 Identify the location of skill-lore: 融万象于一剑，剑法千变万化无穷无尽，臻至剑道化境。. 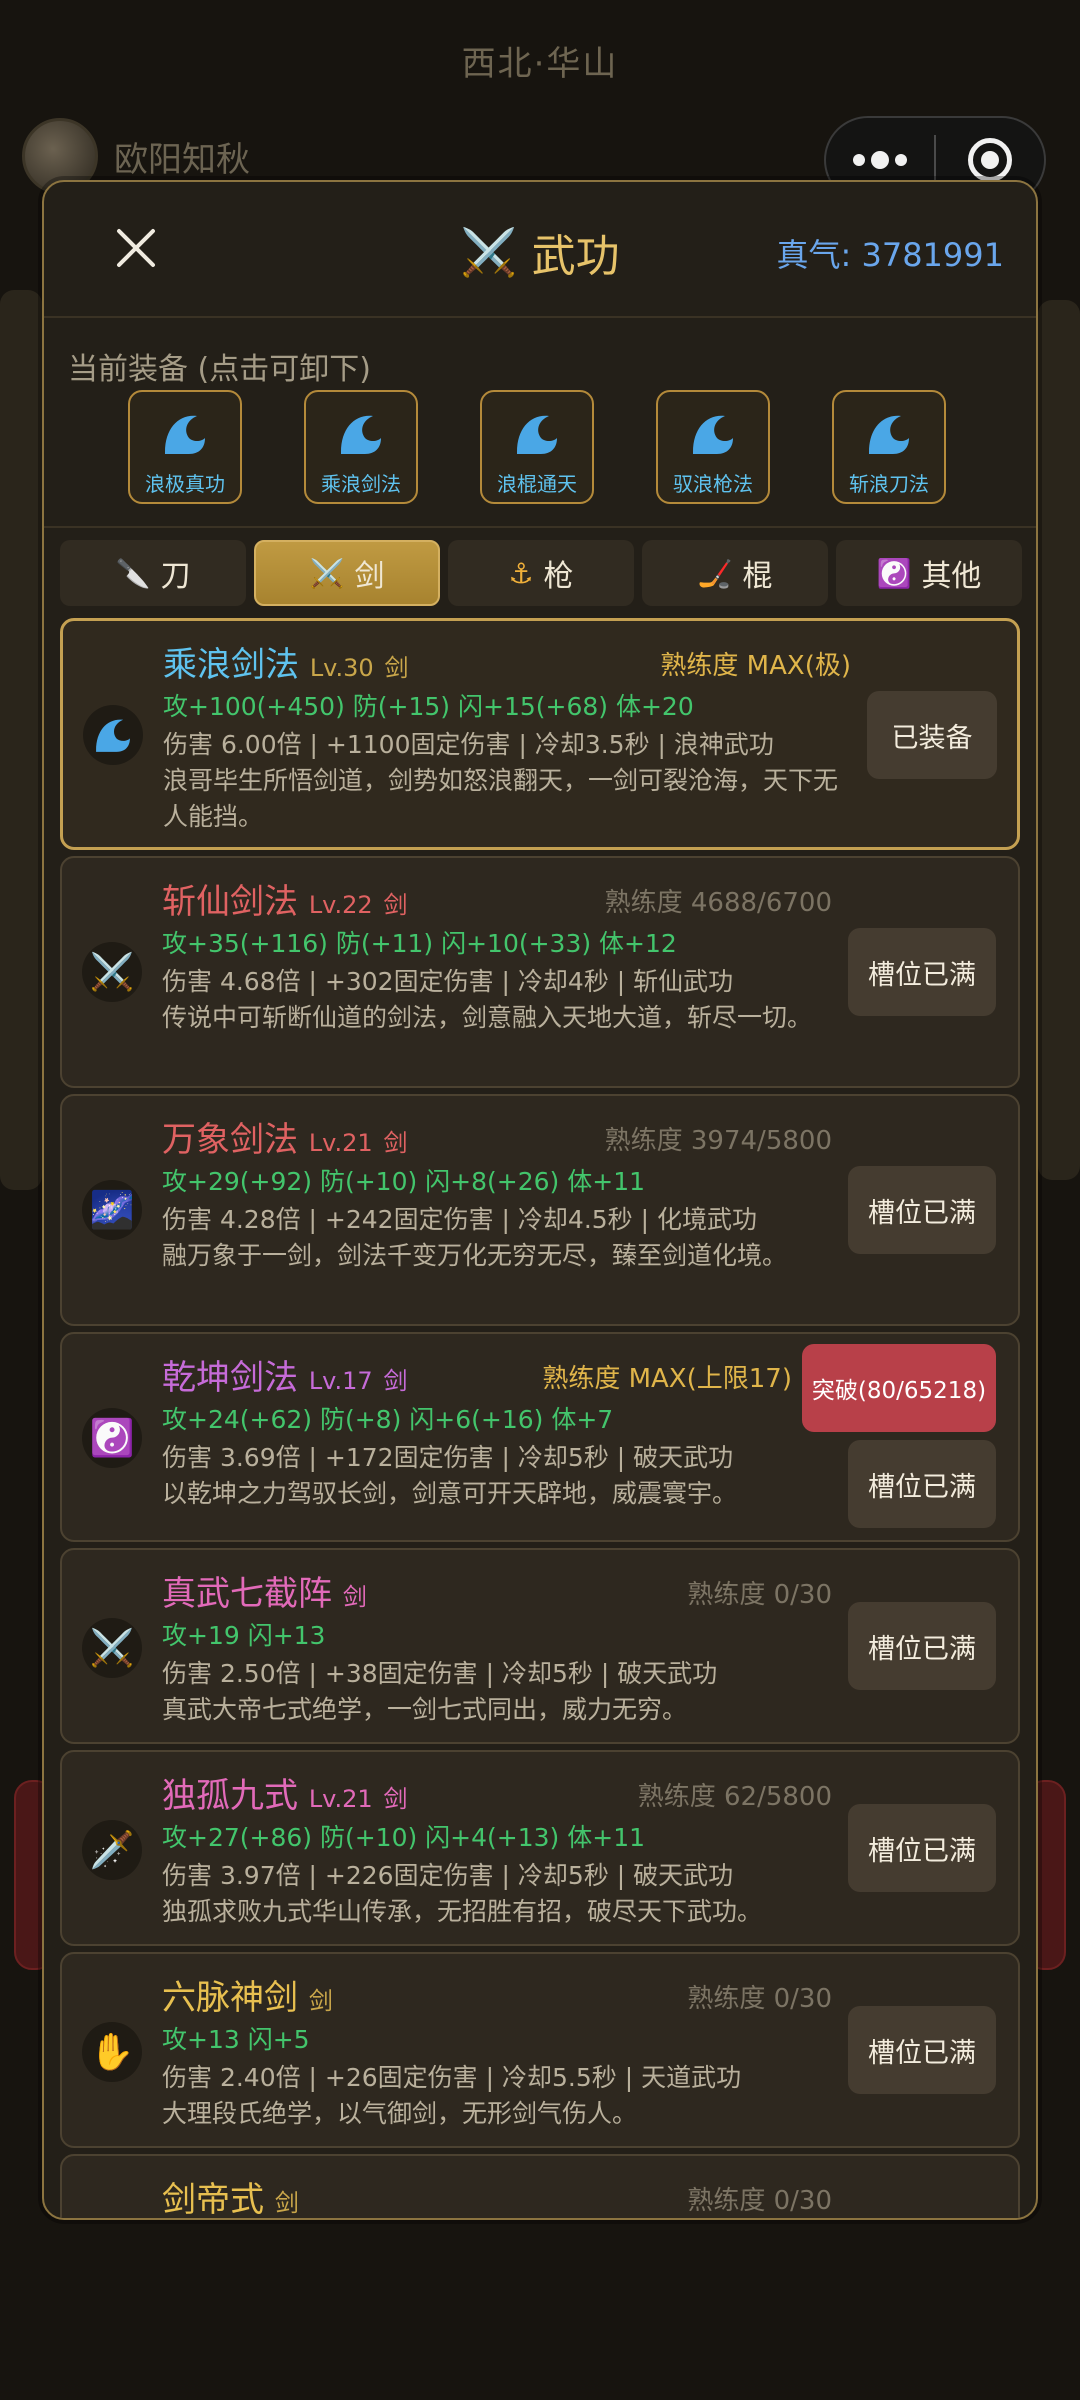
(475, 1255).